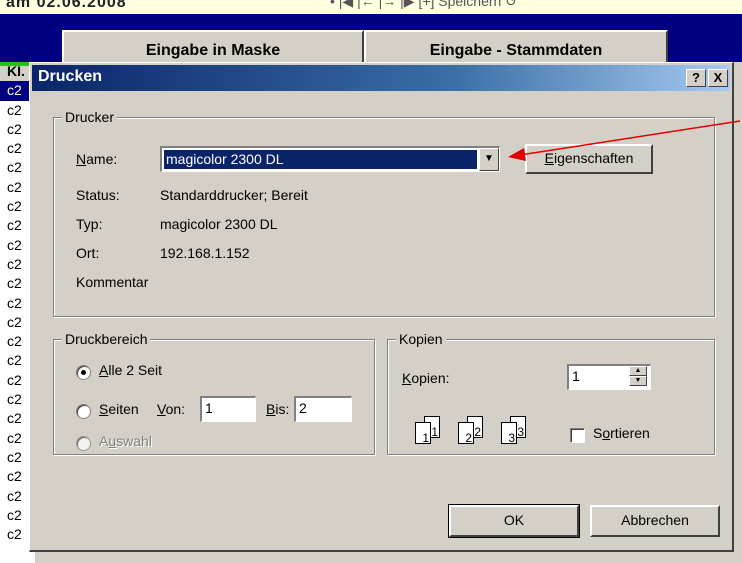  What do you see at coordinates (630, 138) in the screenshot?
I see `arrow-line` at bounding box center [630, 138].